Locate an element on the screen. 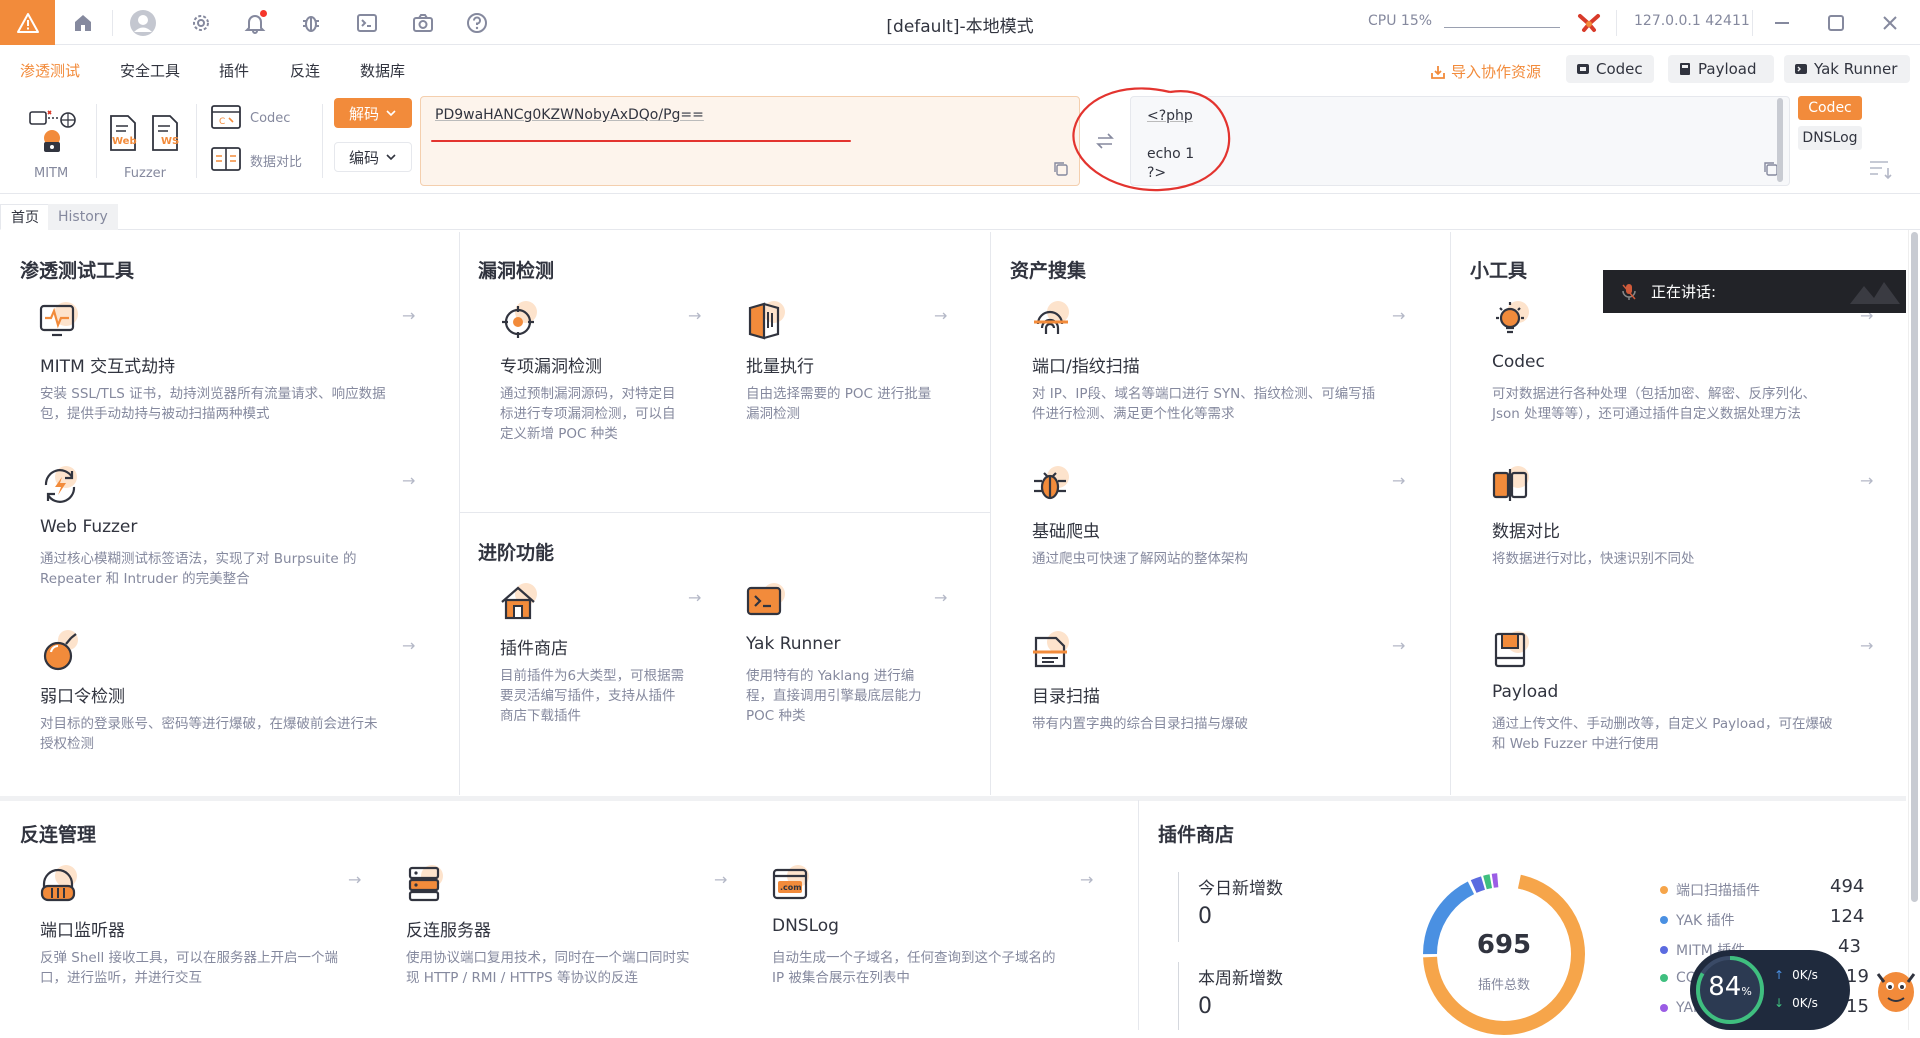 Image resolution: width=1920 pixels, height=1038 pixels. side-tab-codec: Codec is located at coordinates (1830, 108).